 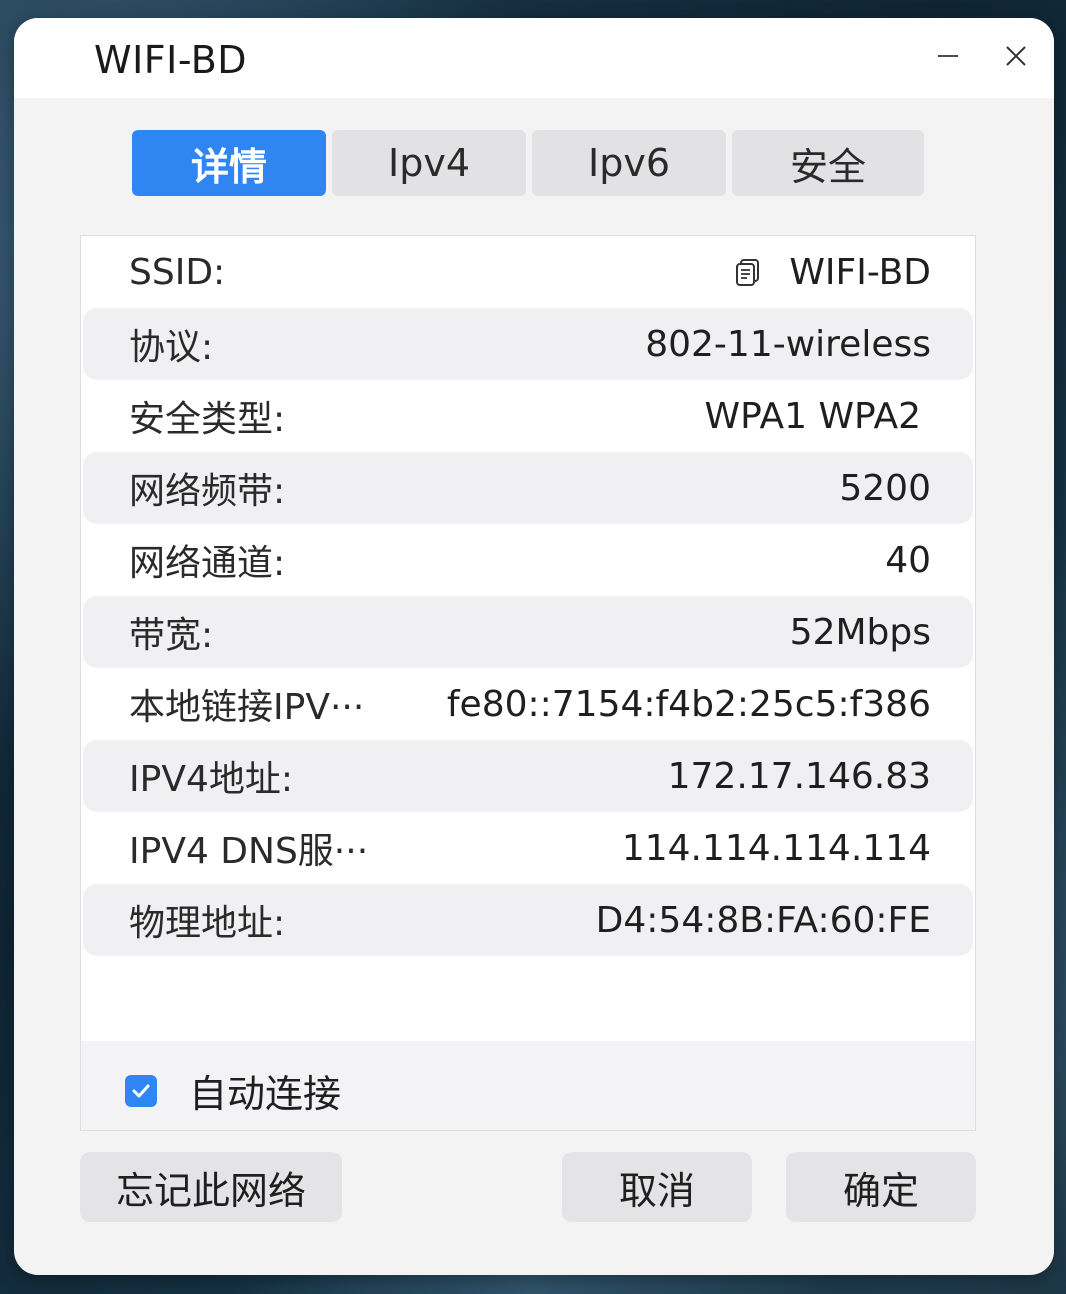 I want to click on auto-connect-area: 自动连接, so click(x=528, y=1085).